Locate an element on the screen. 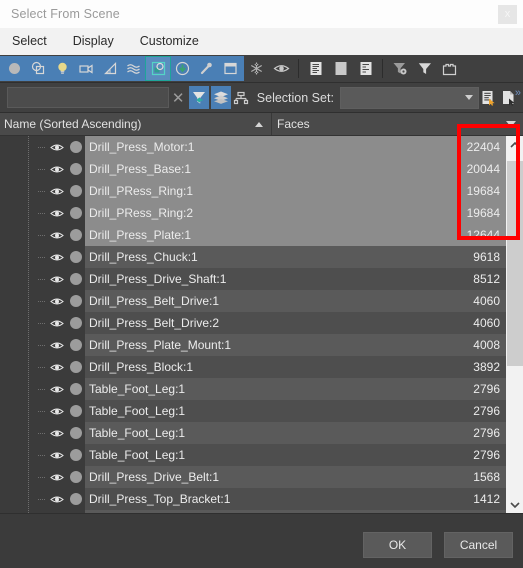  table-row: Drill_Press_Belt_Drive:2 4060 is located at coordinates (253, 323).